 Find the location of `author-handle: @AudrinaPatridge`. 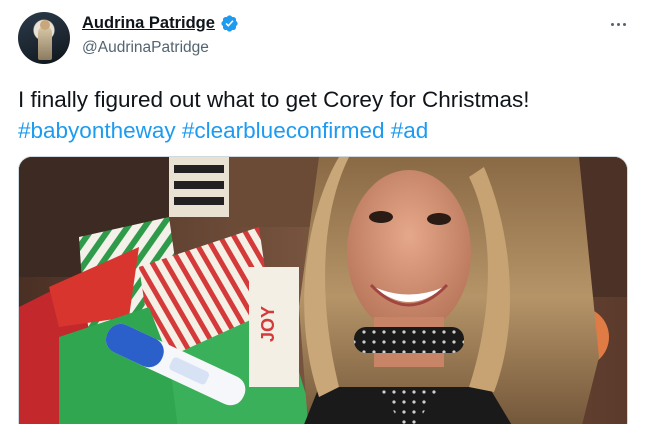

author-handle: @AudrinaPatridge is located at coordinates (145, 48).